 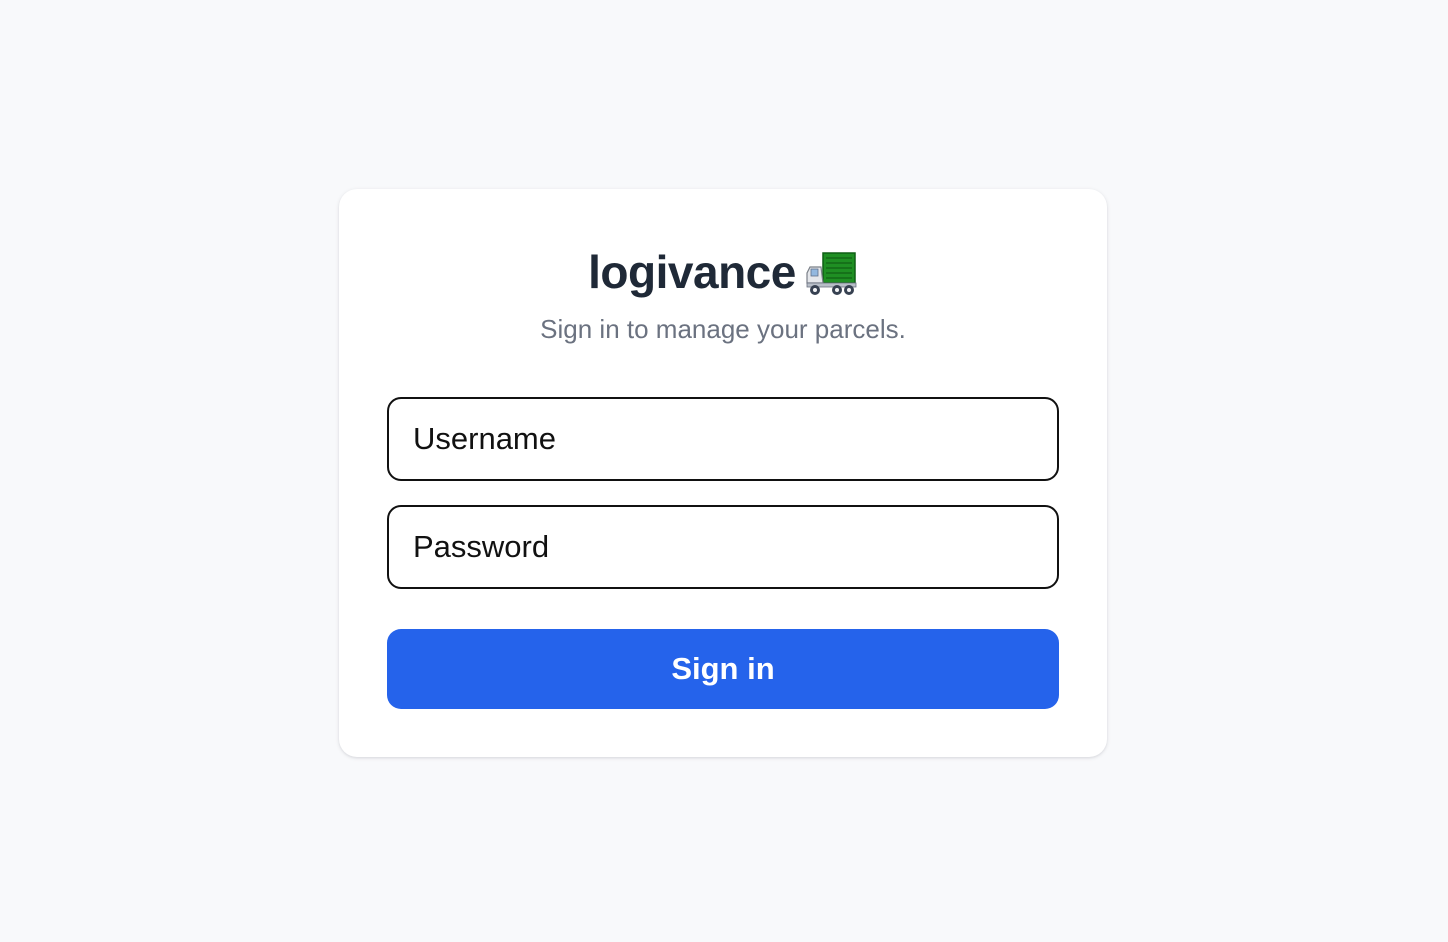 I want to click on login-subtitle: Sign in to manage your parcels., so click(x=723, y=329).